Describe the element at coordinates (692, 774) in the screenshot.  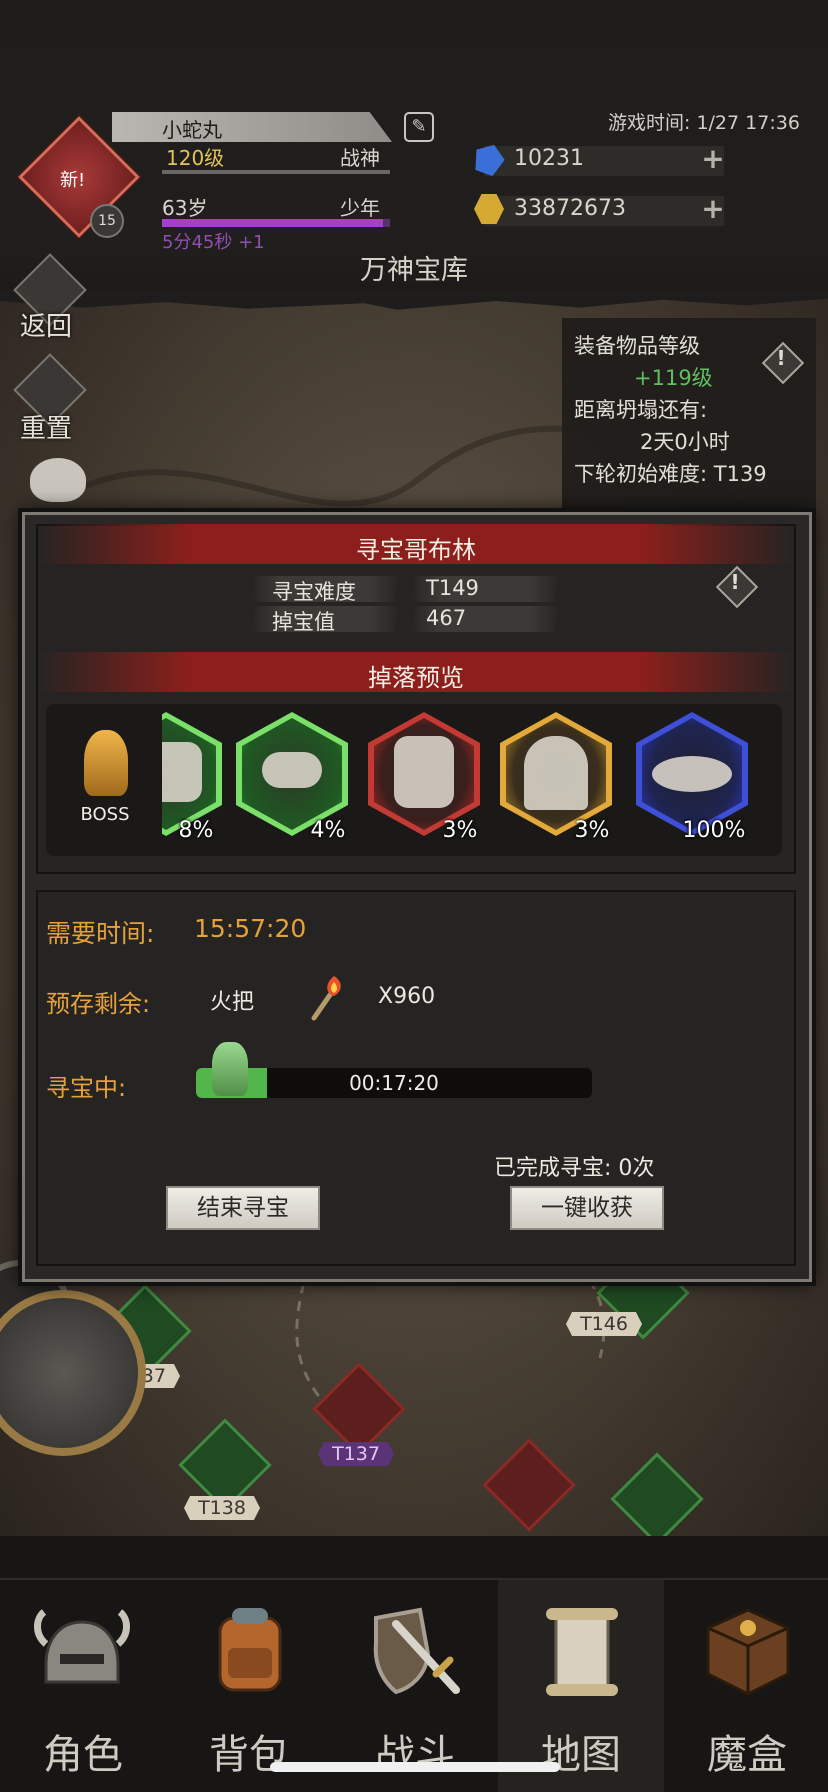
I see `bowl-icon` at that location.